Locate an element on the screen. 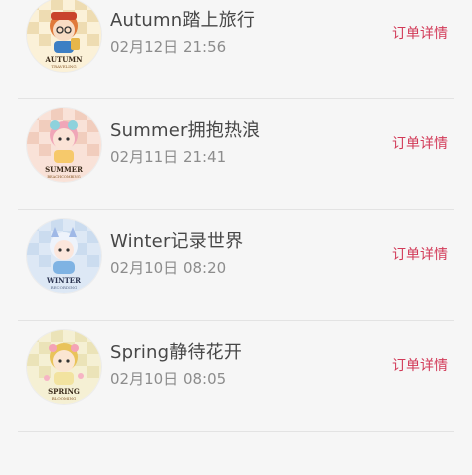 The image size is (472, 475). badge-subtitle: BEACHCOMBING is located at coordinates (63, 177).